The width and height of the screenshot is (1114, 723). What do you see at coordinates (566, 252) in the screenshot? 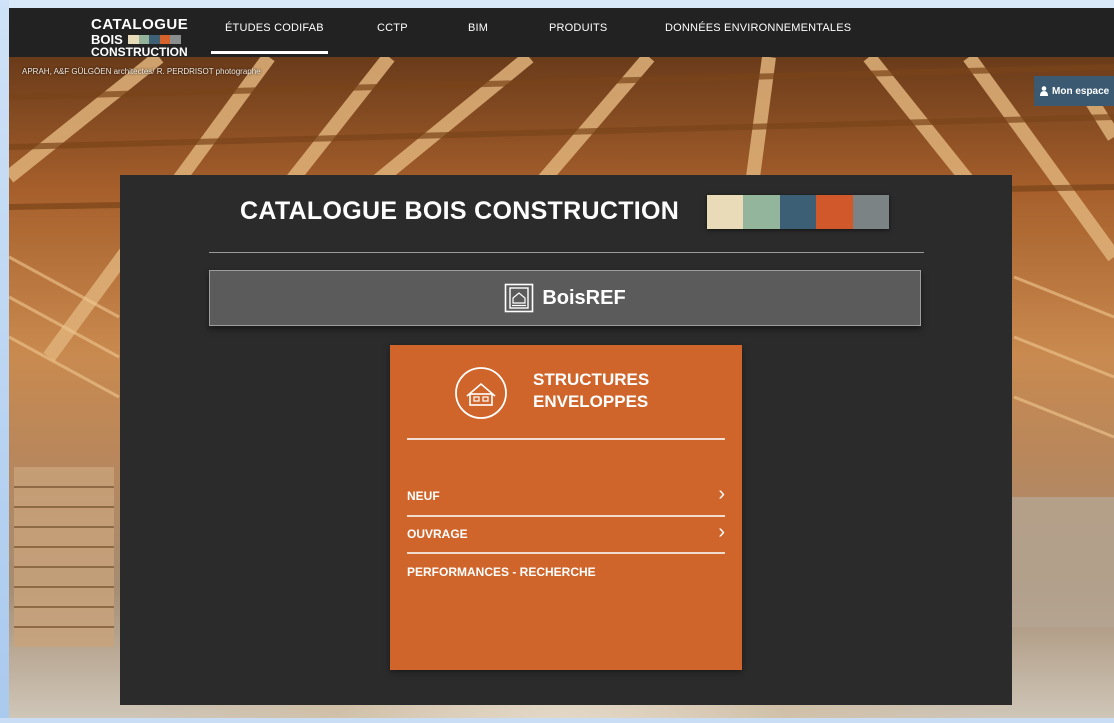
I see `panel-divider` at bounding box center [566, 252].